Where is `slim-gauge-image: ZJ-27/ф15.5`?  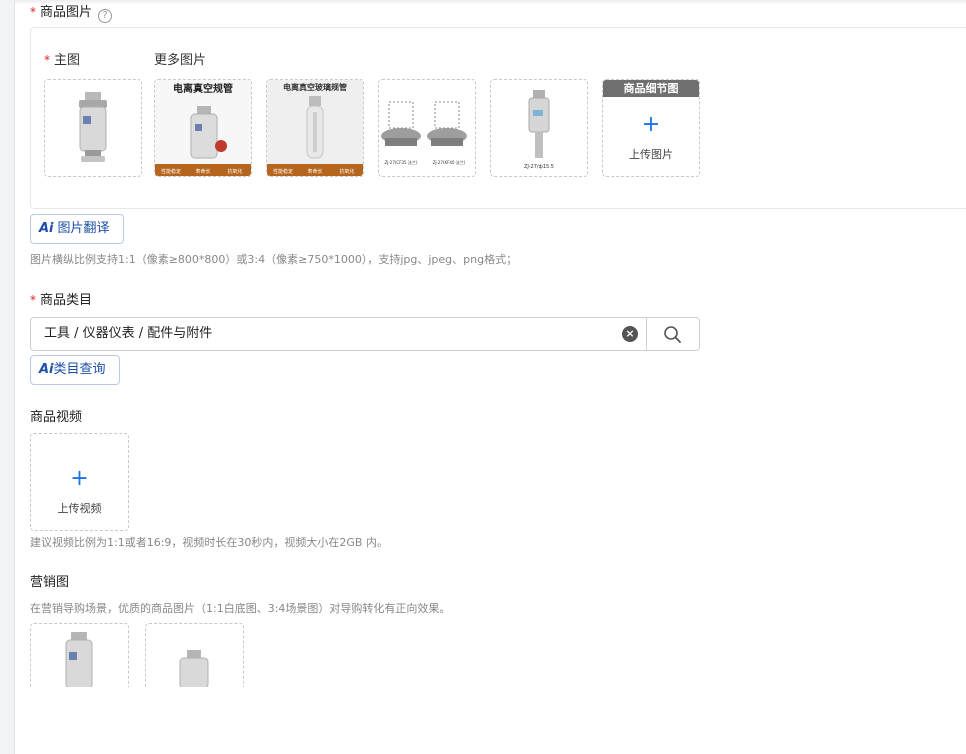 slim-gauge-image: ZJ-27/ф15.5 is located at coordinates (539, 130).